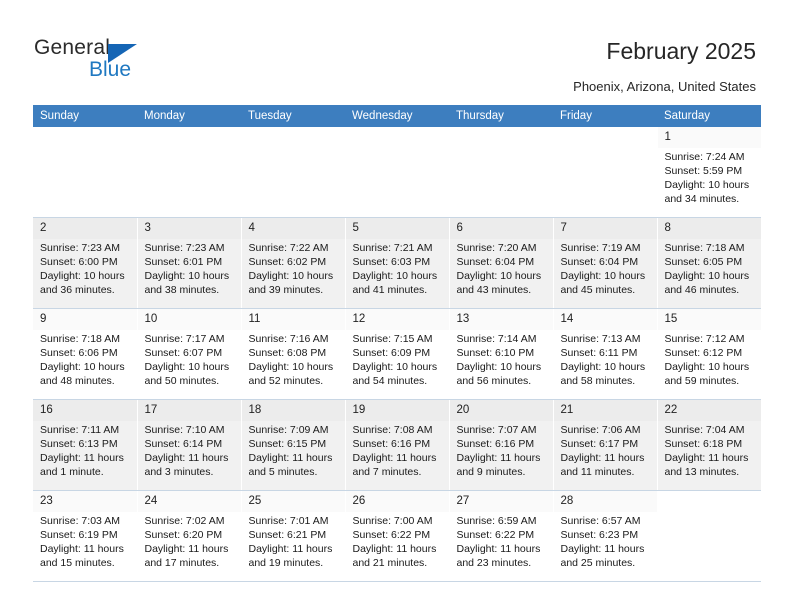 The height and width of the screenshot is (612, 792). What do you see at coordinates (459, 228) in the screenshot?
I see `day-number: 6` at bounding box center [459, 228].